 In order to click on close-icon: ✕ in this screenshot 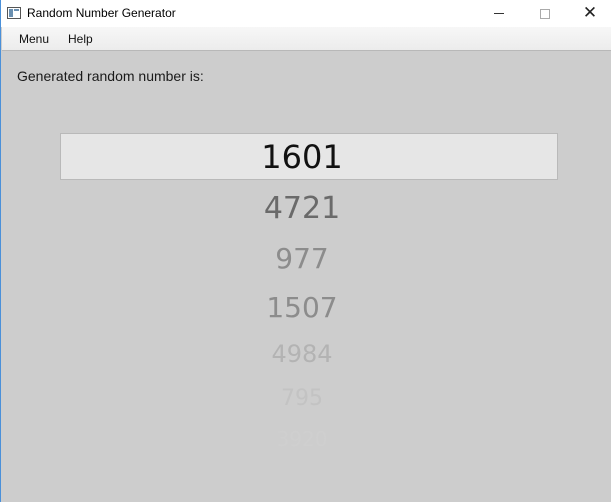, I will do `click(590, 13)`.